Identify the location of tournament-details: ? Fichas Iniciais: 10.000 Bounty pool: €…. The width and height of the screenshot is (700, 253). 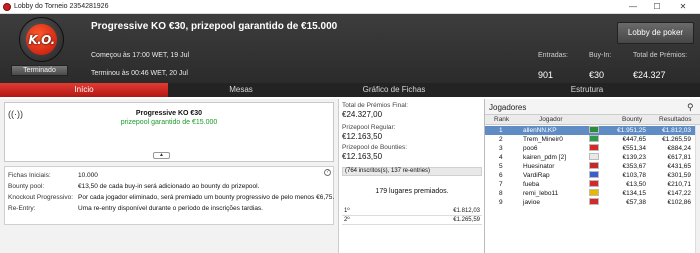
(169, 195).